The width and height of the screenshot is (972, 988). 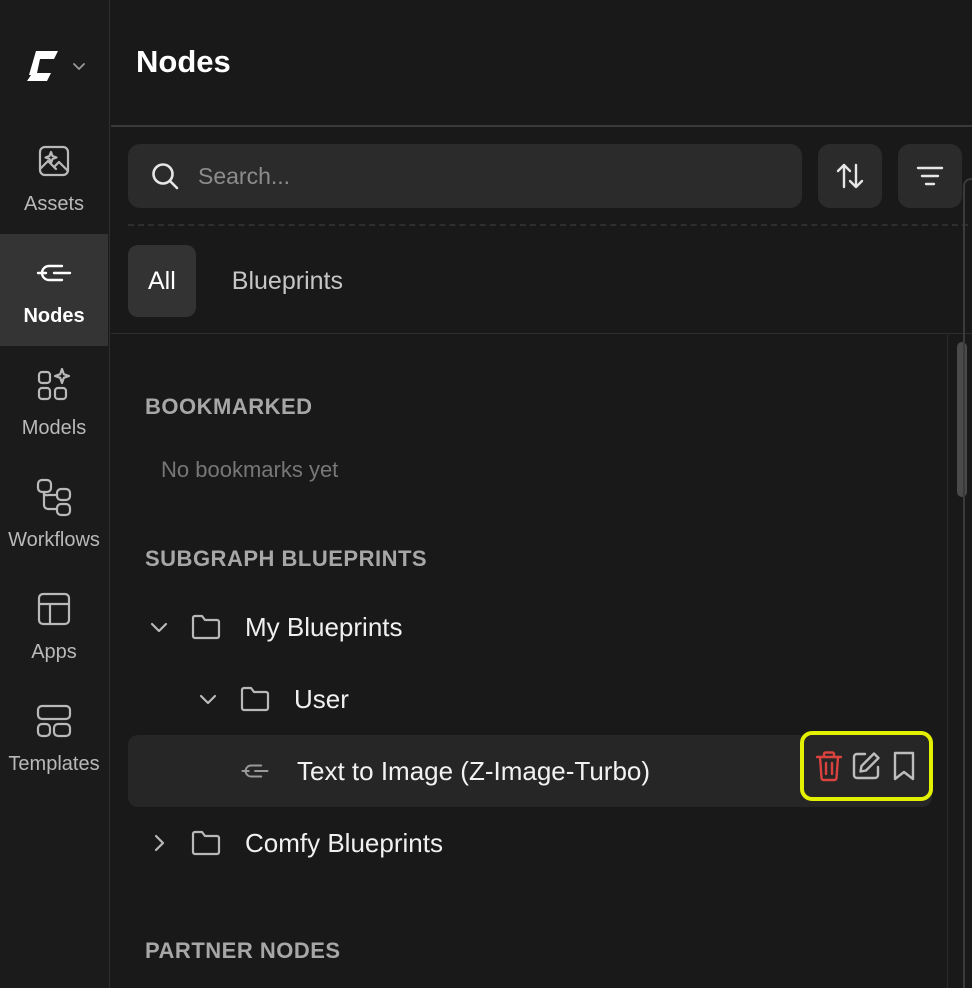 I want to click on image-sparkle-icon, so click(x=54, y=161).